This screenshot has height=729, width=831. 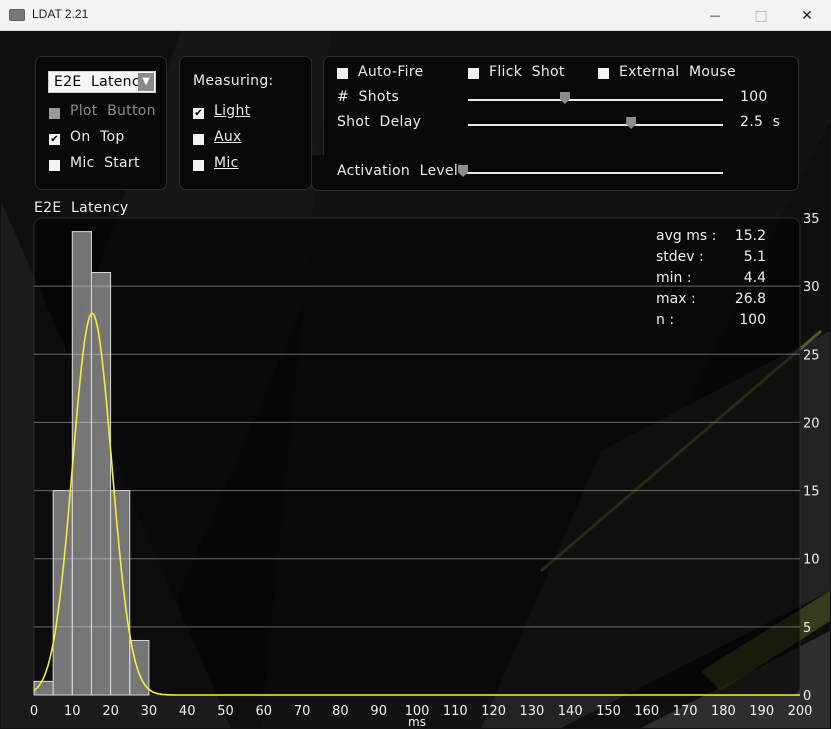 I want to click on stat-label: n :, so click(x=665, y=320).